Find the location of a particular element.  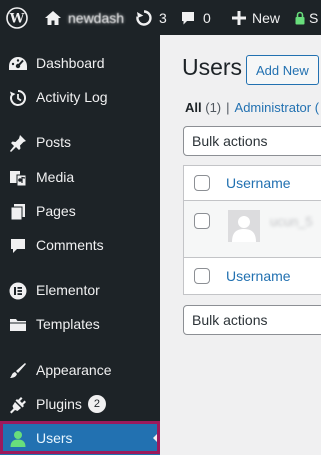

svg-text: W is located at coordinates (17, 18).